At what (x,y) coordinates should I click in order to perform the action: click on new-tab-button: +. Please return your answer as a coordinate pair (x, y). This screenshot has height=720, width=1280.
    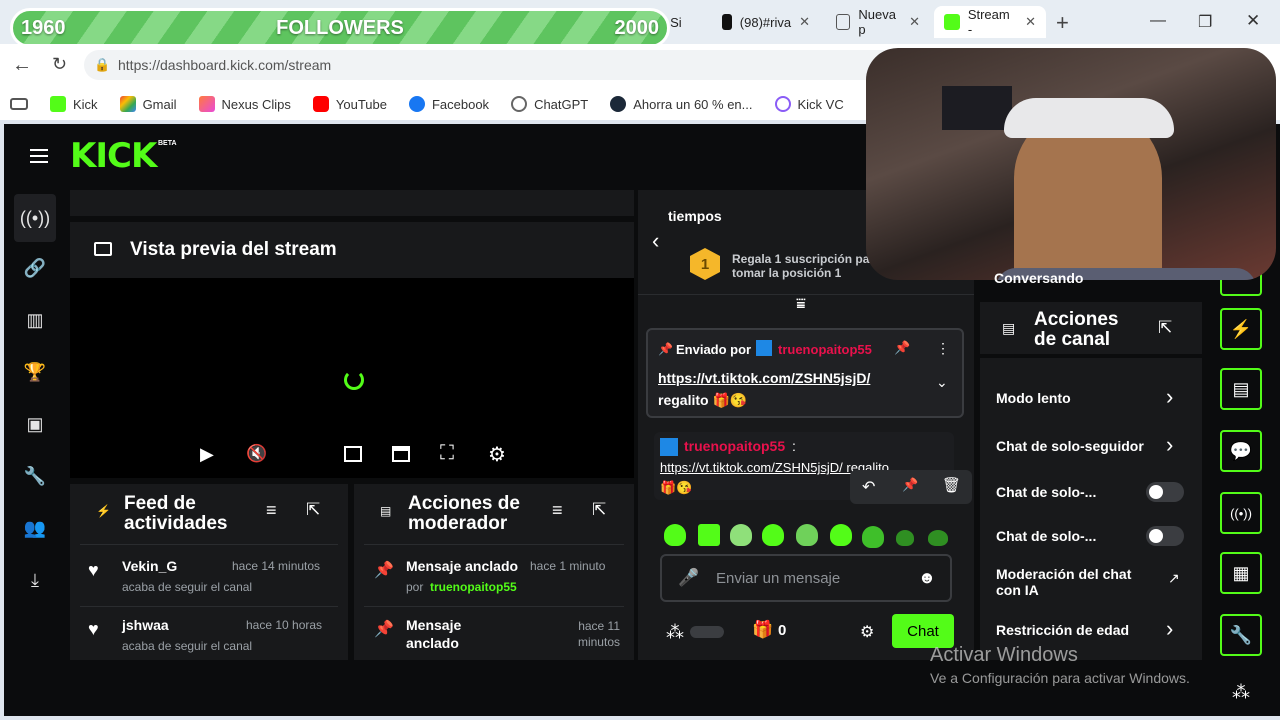
    Looking at the image, I should click on (1062, 23).